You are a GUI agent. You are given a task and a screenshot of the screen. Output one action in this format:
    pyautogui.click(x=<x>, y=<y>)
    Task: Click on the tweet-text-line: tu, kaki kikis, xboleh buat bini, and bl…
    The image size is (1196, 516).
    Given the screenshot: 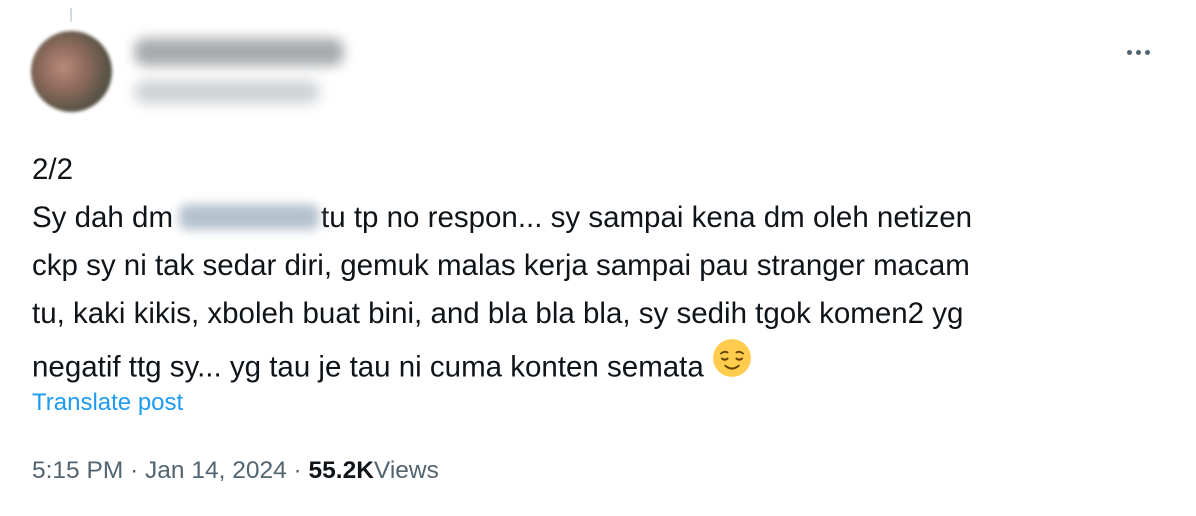 What is the action you would take?
    pyautogui.click(x=498, y=313)
    